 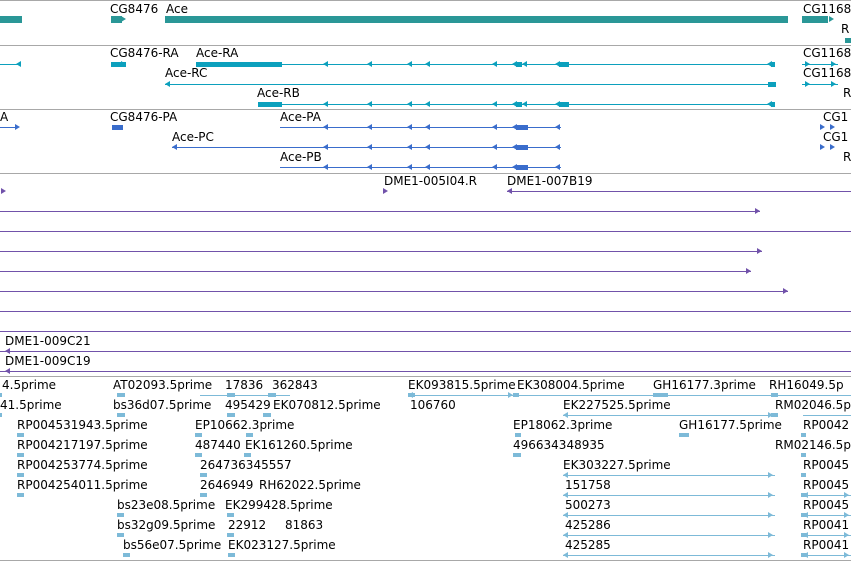 What do you see at coordinates (144, 53) in the screenshot?
I see `transcript-label: CG8476-RA` at bounding box center [144, 53].